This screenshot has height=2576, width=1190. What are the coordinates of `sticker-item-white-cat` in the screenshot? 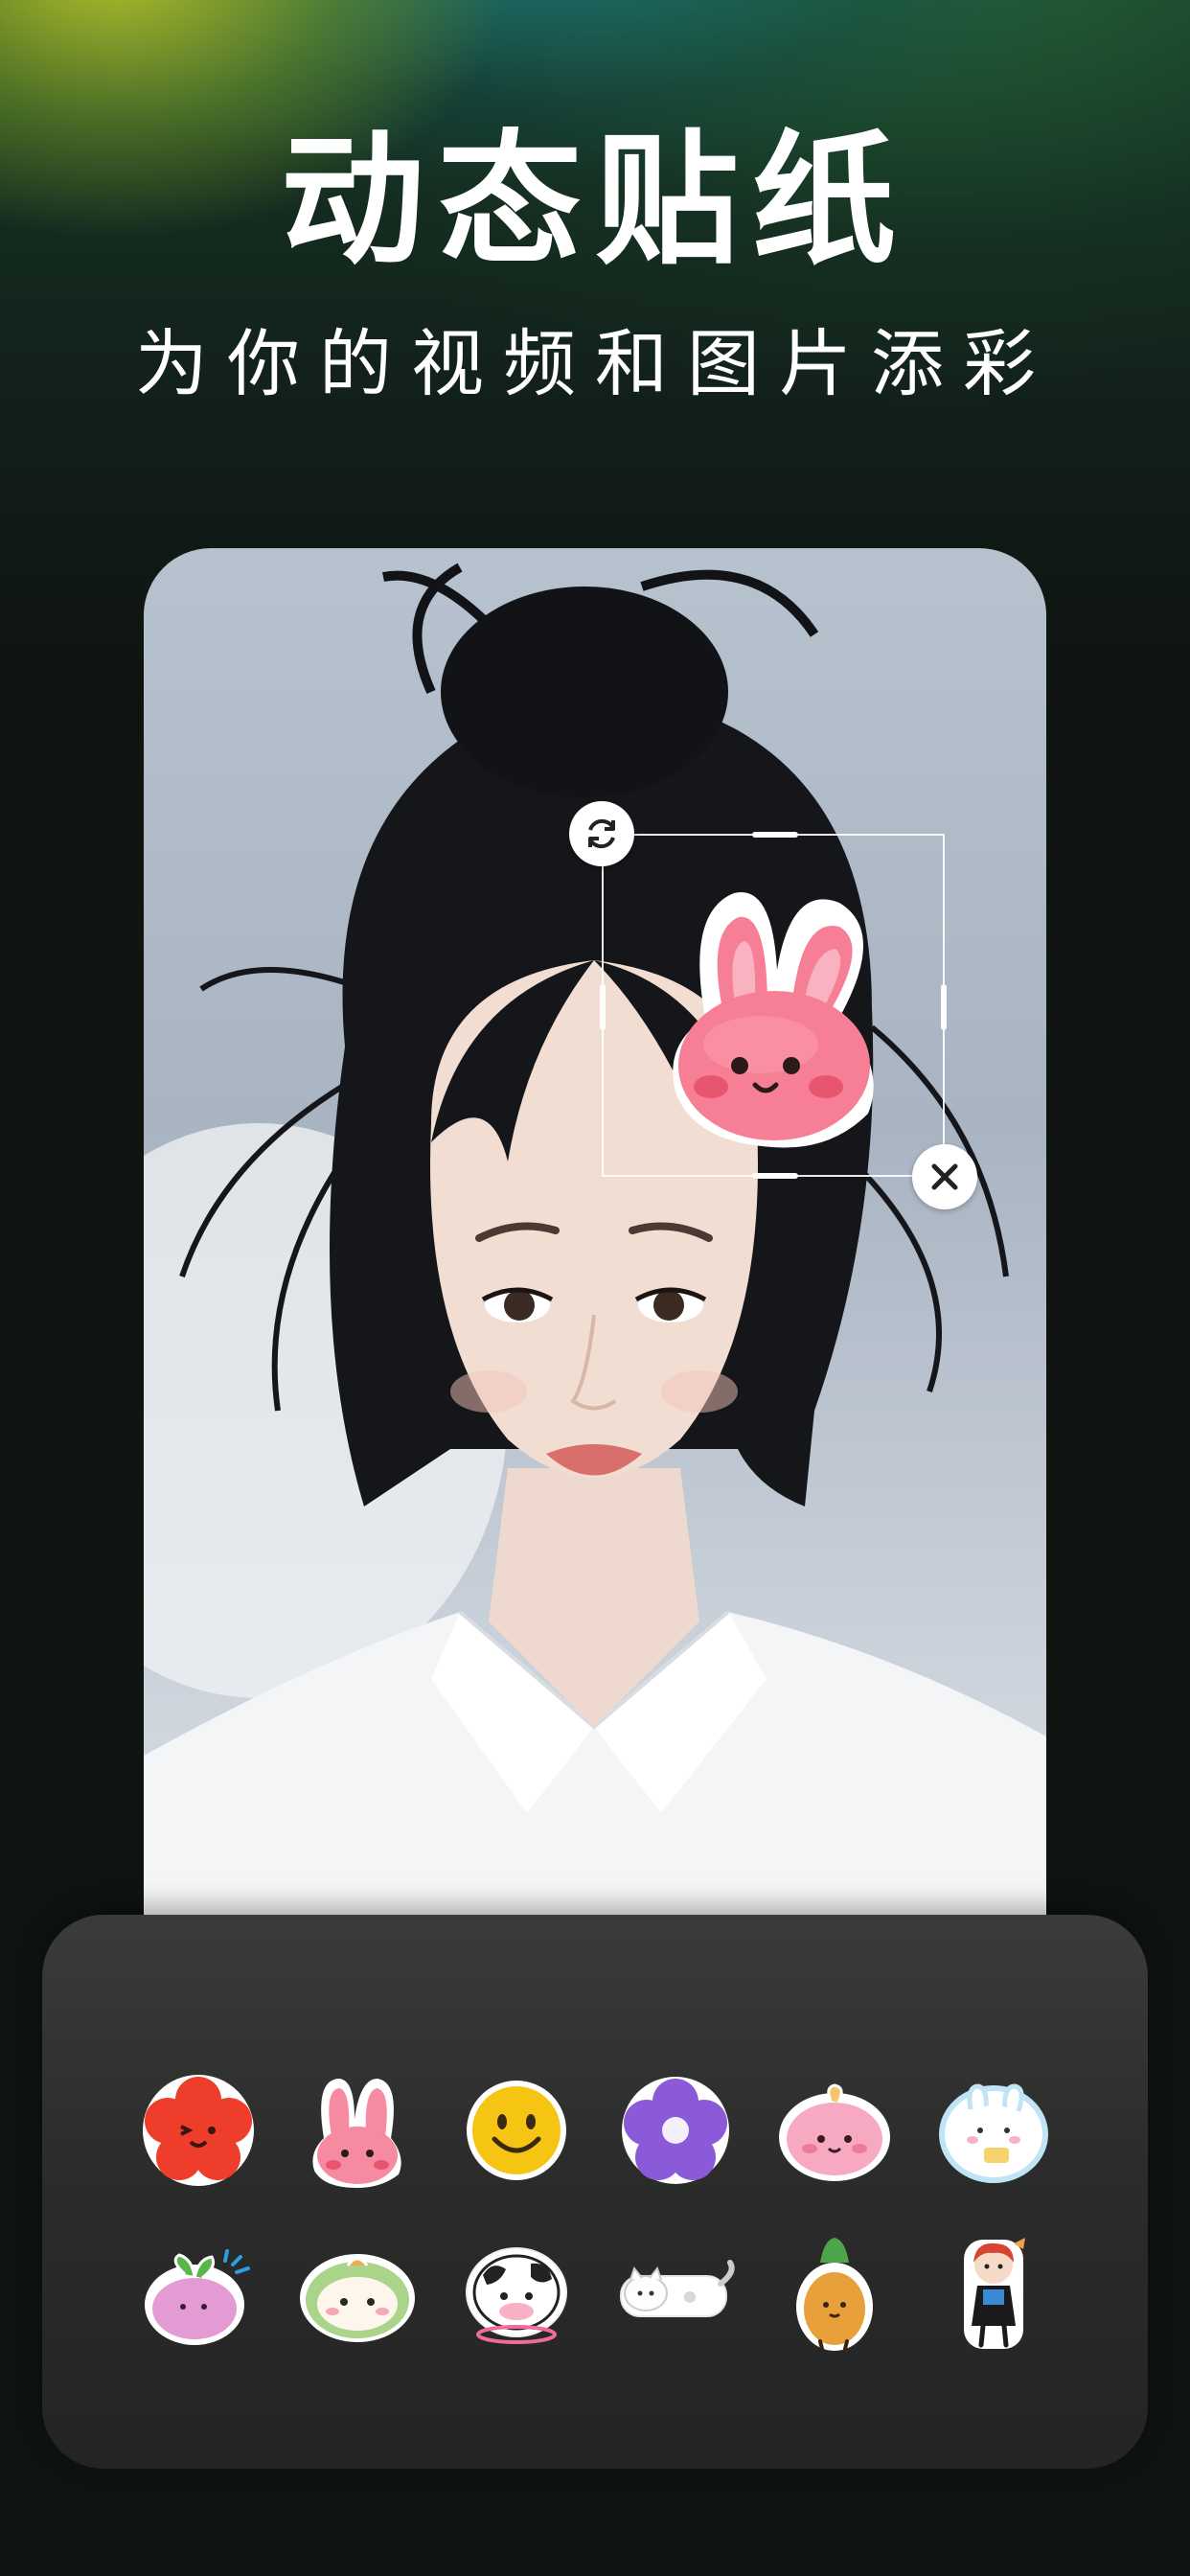 It's located at (676, 2294).